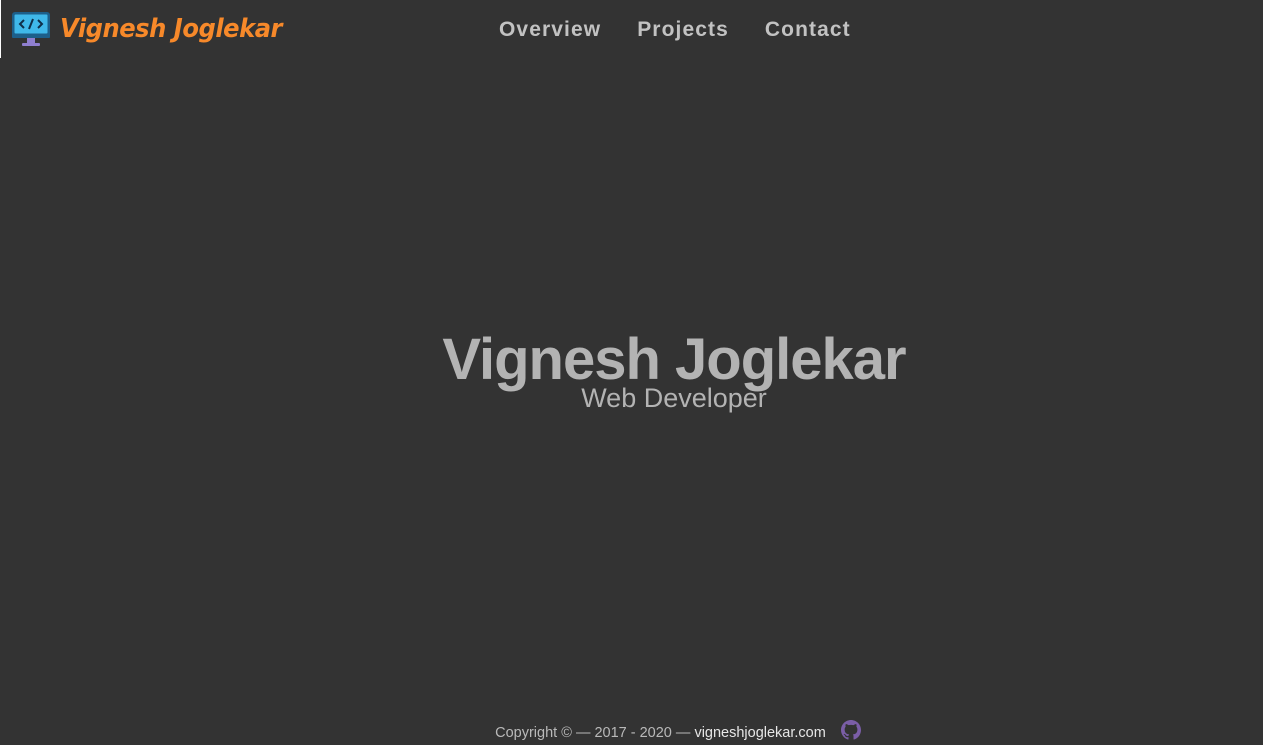 This screenshot has width=1263, height=745. I want to click on code-monitor-icon, so click(31, 29).